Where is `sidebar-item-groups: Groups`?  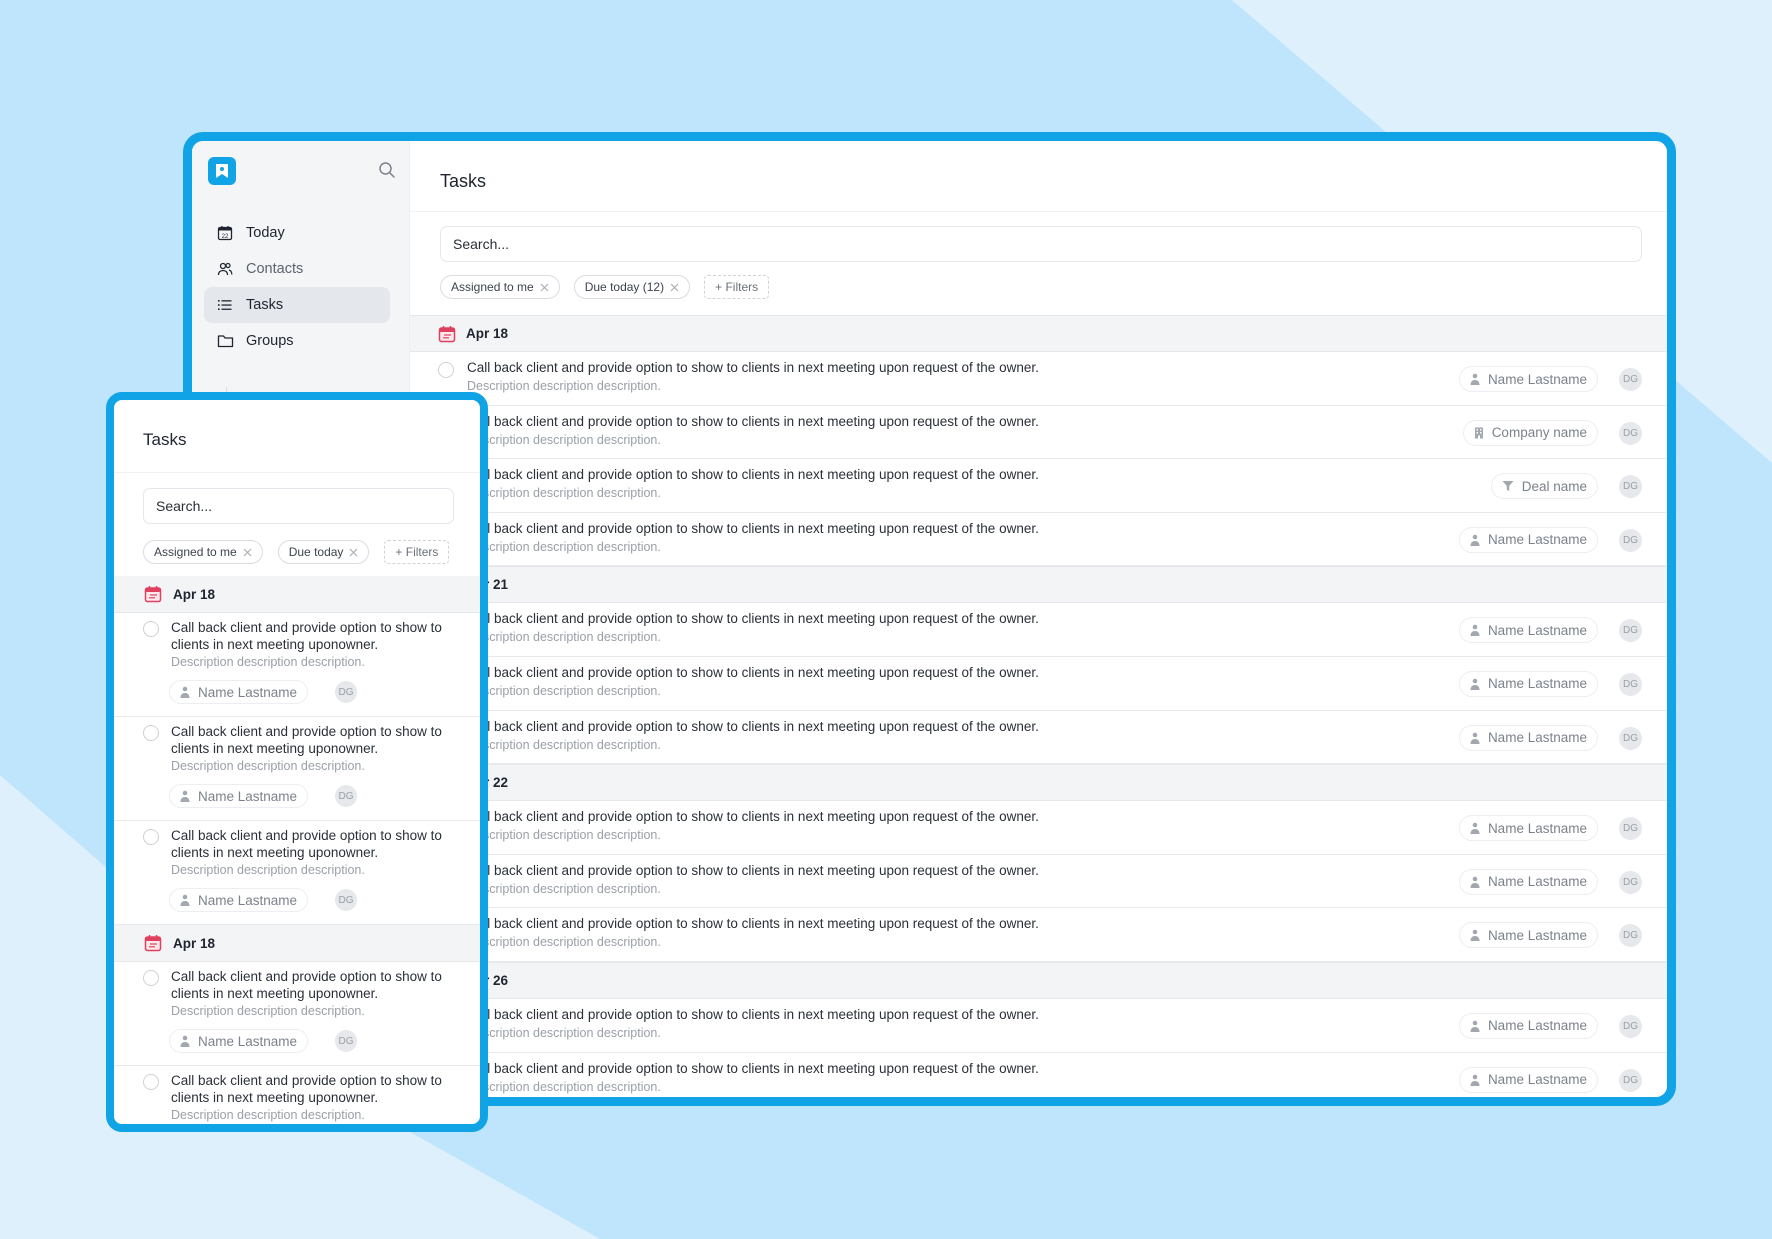
sidebar-item-groups: Groups is located at coordinates (297, 341).